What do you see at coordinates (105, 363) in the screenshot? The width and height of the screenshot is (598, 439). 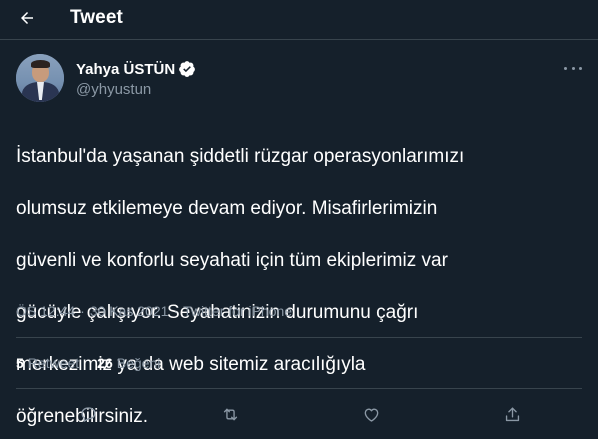 I see `like-count: 26` at bounding box center [105, 363].